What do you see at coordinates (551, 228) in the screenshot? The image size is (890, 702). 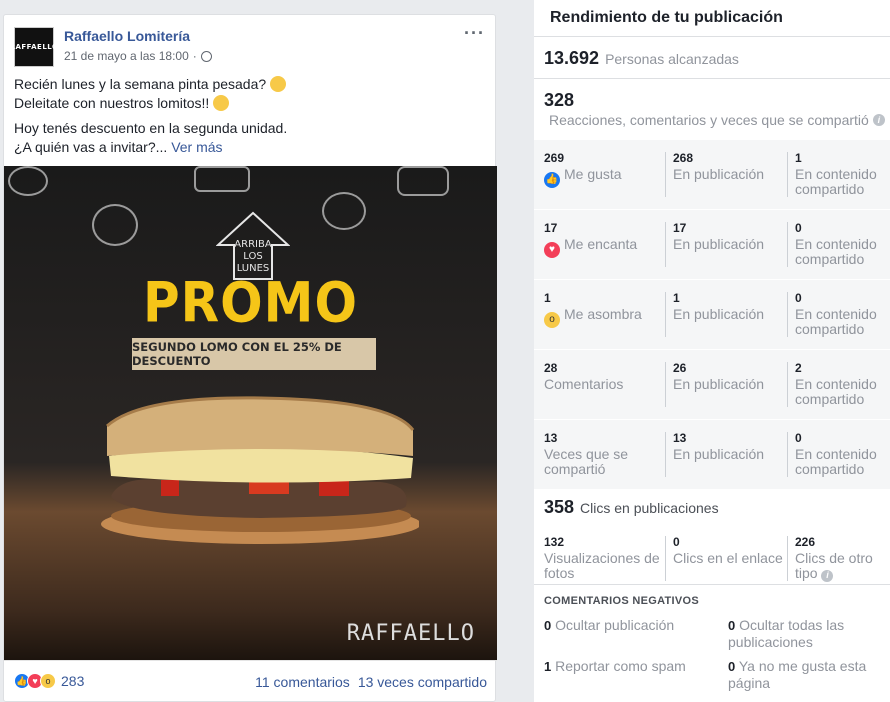 I see `love-total: 17` at bounding box center [551, 228].